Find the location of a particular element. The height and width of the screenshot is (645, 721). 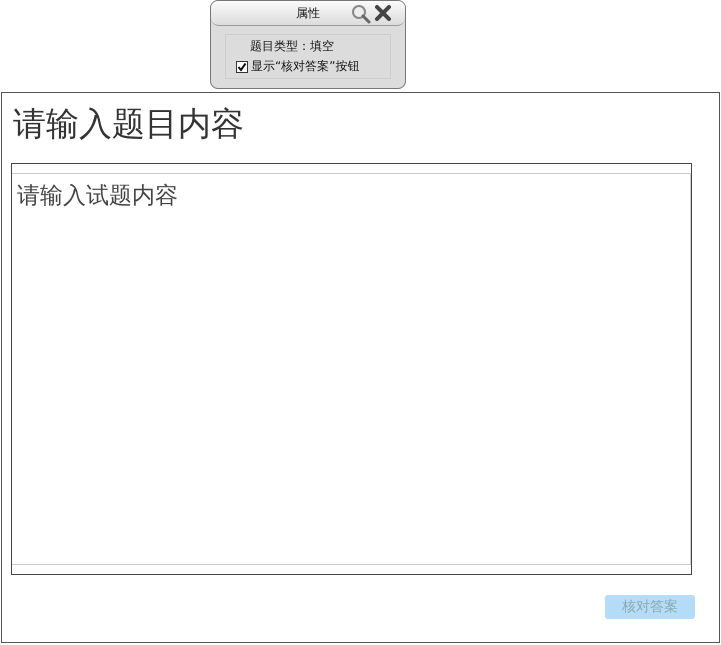

search-icon is located at coordinates (361, 14).